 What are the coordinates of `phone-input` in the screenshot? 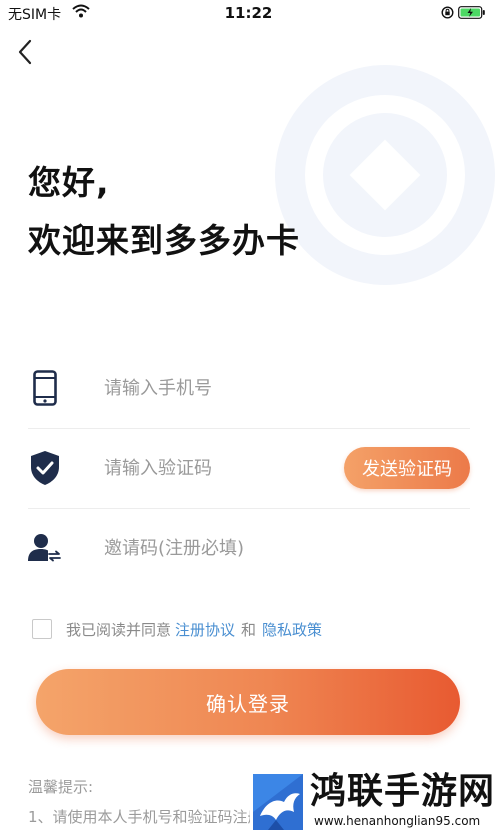 It's located at (219, 388).